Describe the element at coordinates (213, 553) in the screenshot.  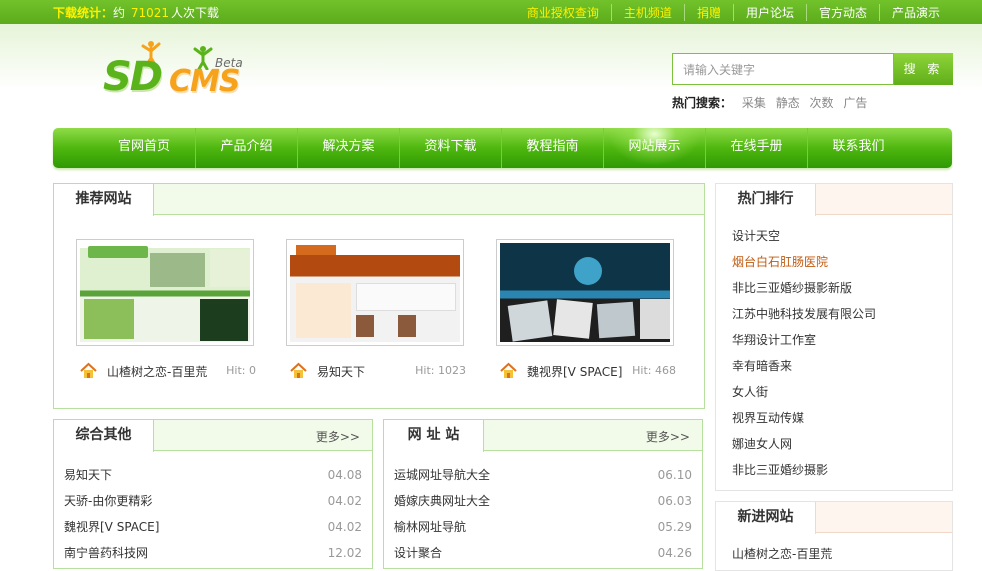
I see `list-item: 南宁兽药科技网 12.02` at that location.